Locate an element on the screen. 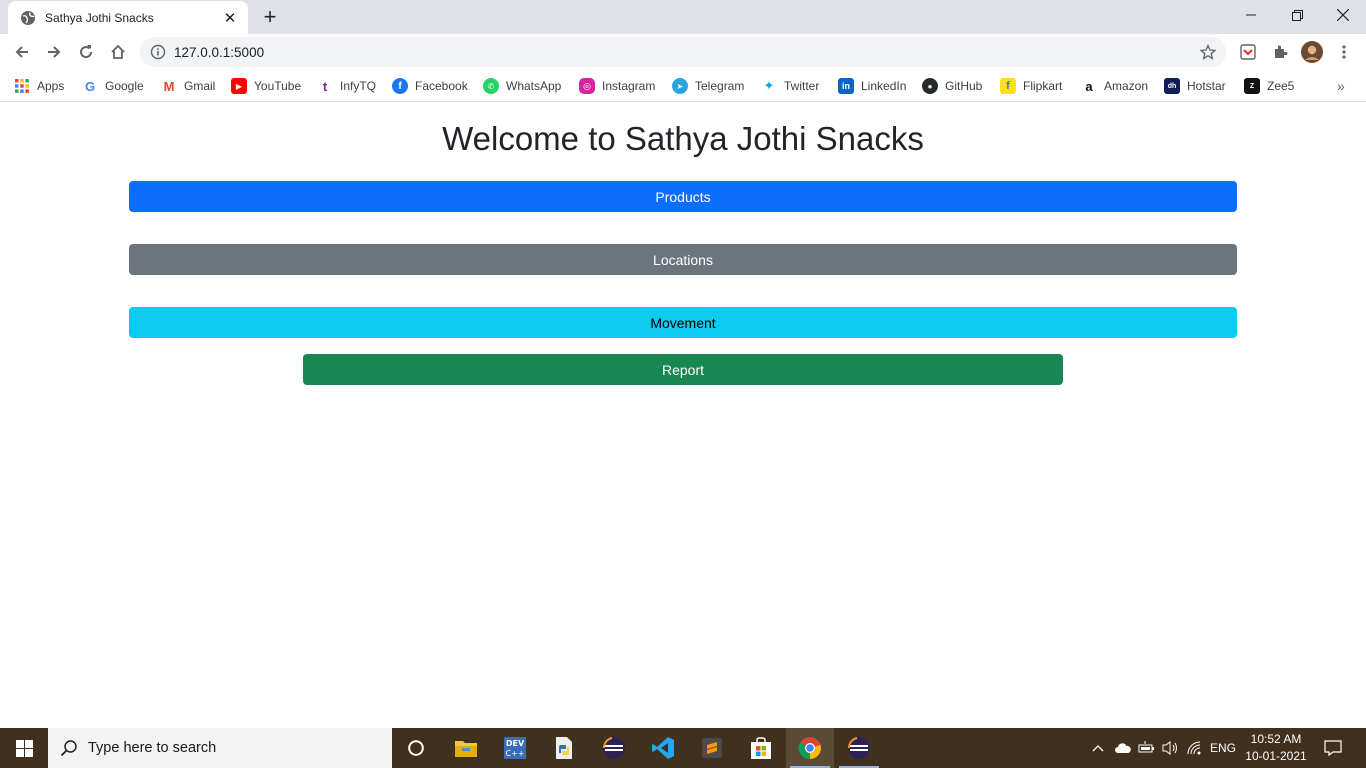 This screenshot has width=1366, height=768. github-icon: ● is located at coordinates (930, 86).